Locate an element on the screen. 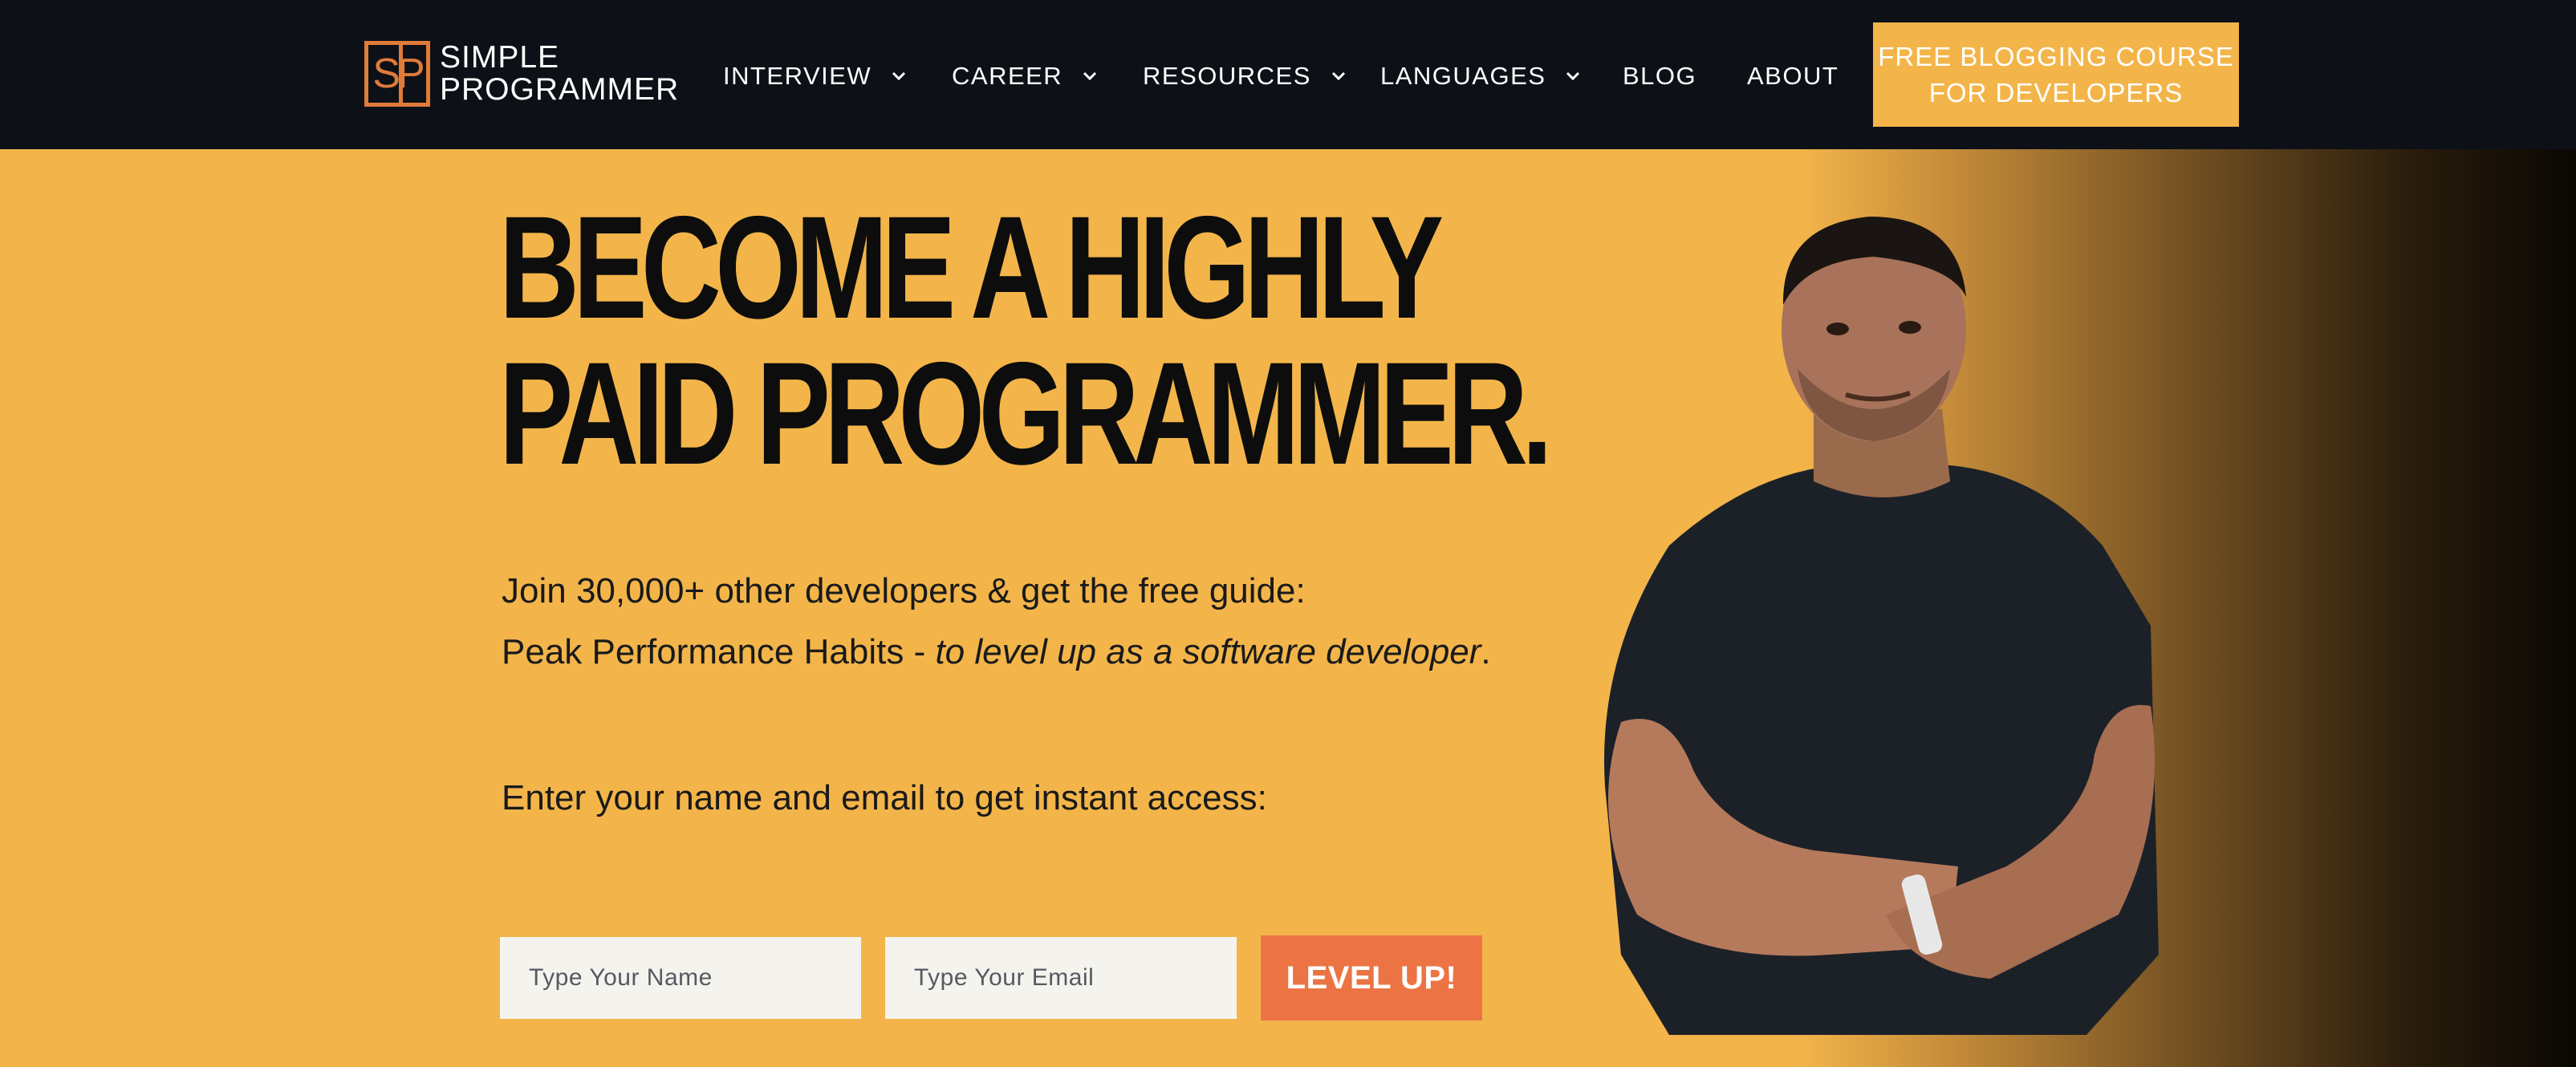 This screenshot has width=2576, height=1067. guide-name: Peak Performance Habits - is located at coordinates (719, 651).